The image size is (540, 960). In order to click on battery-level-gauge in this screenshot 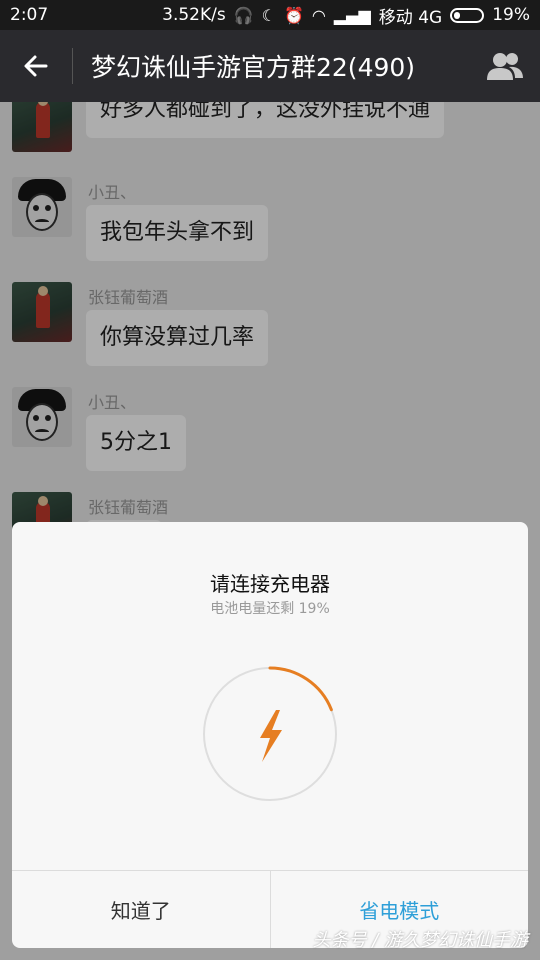, I will do `click(270, 733)`.